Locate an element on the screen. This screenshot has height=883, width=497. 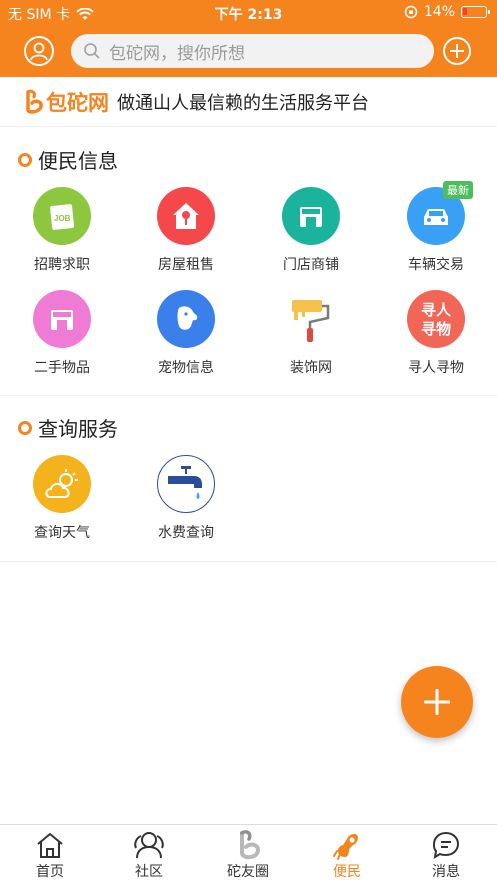
pet-icon is located at coordinates (186, 319).